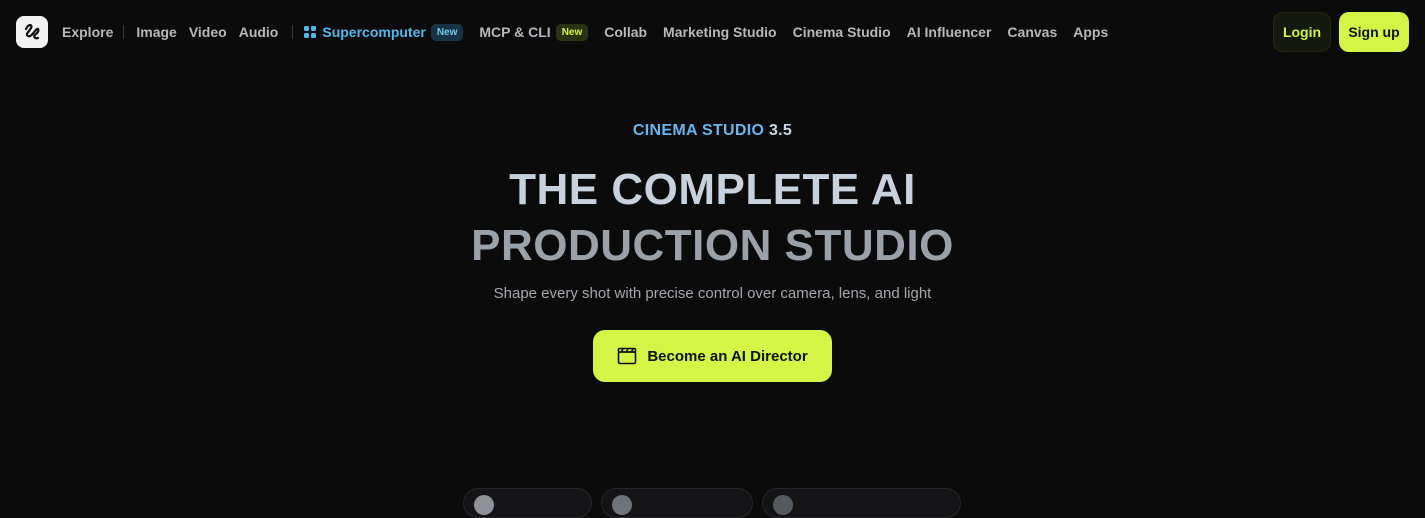 The height and width of the screenshot is (518, 1425). I want to click on become-ai-director-button: Become an AI Director, so click(712, 356).